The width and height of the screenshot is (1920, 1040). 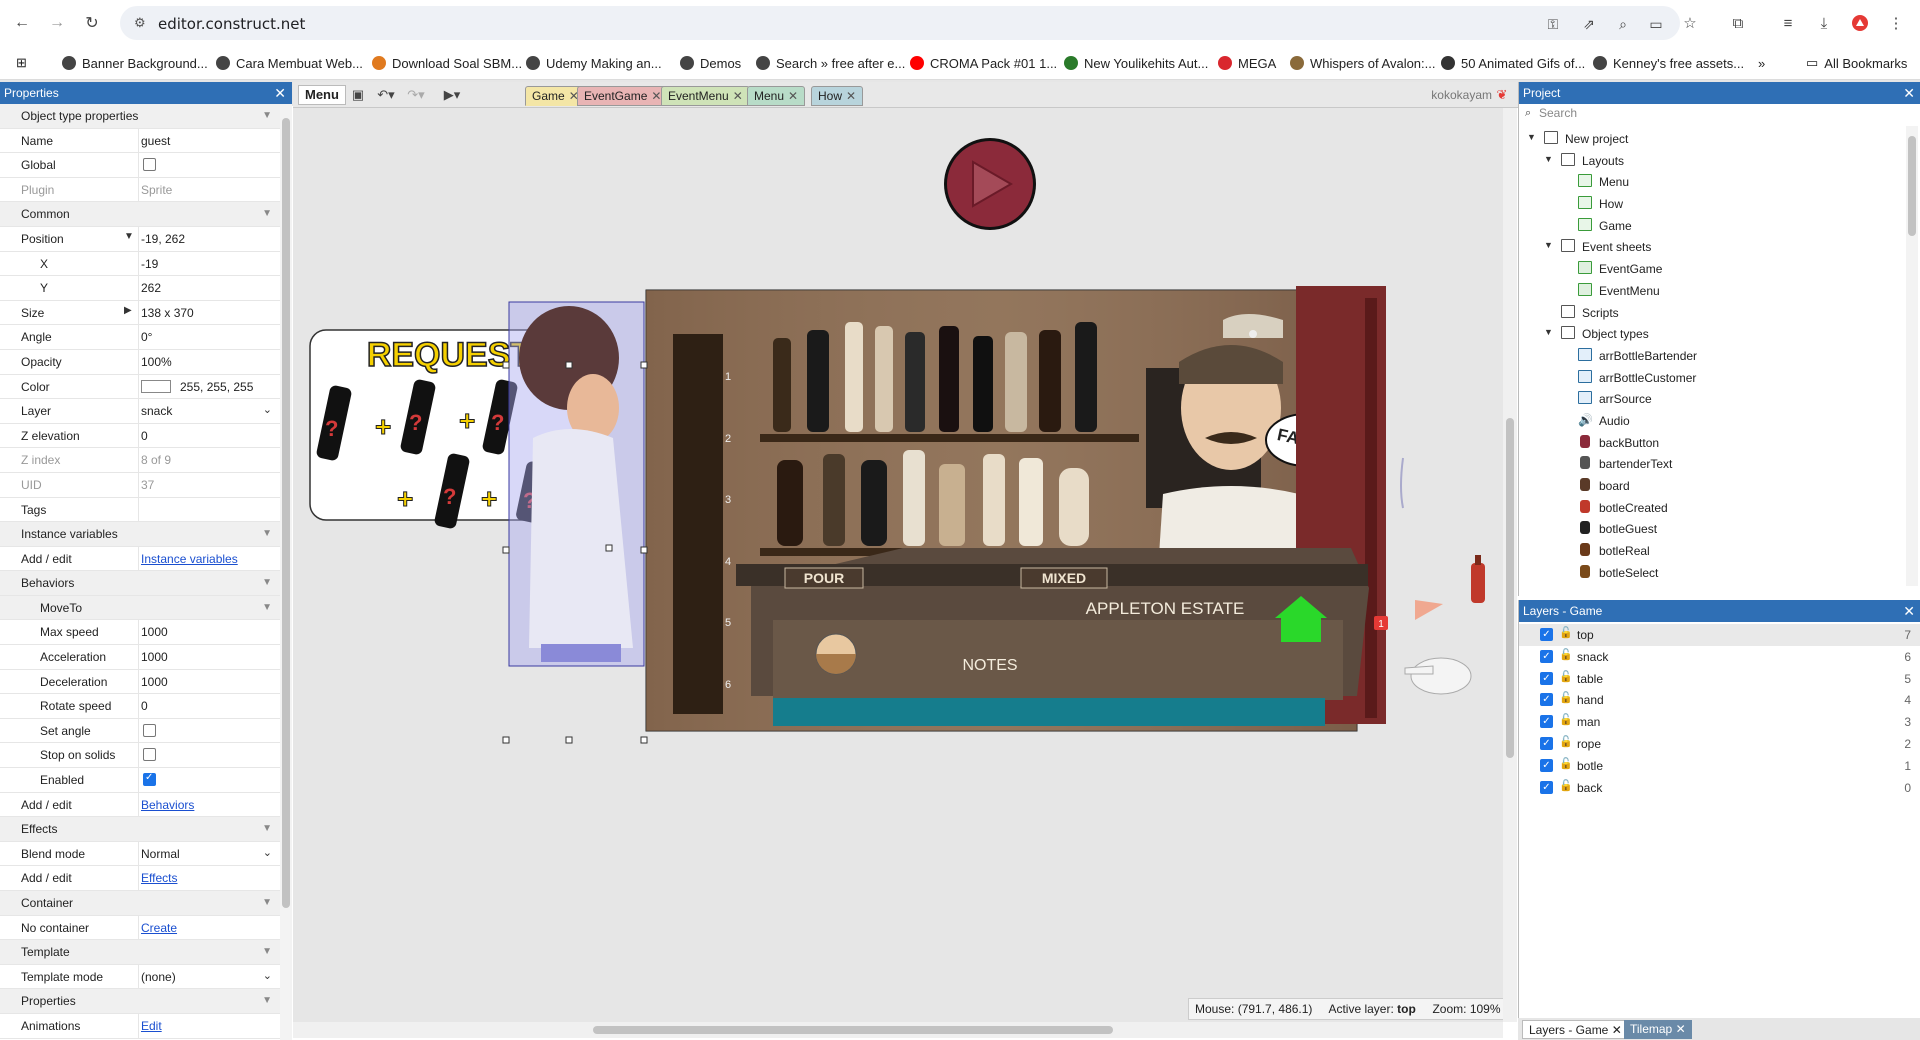 I want to click on project-tree-item: ▼ Layouts, so click(x=1714, y=161).